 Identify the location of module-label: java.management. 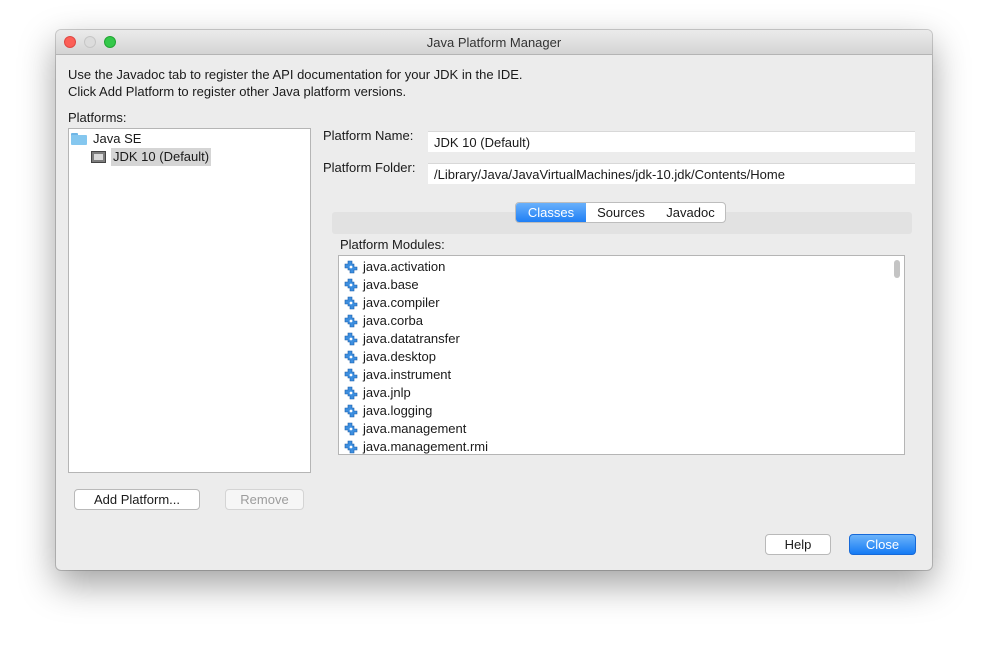
(415, 428).